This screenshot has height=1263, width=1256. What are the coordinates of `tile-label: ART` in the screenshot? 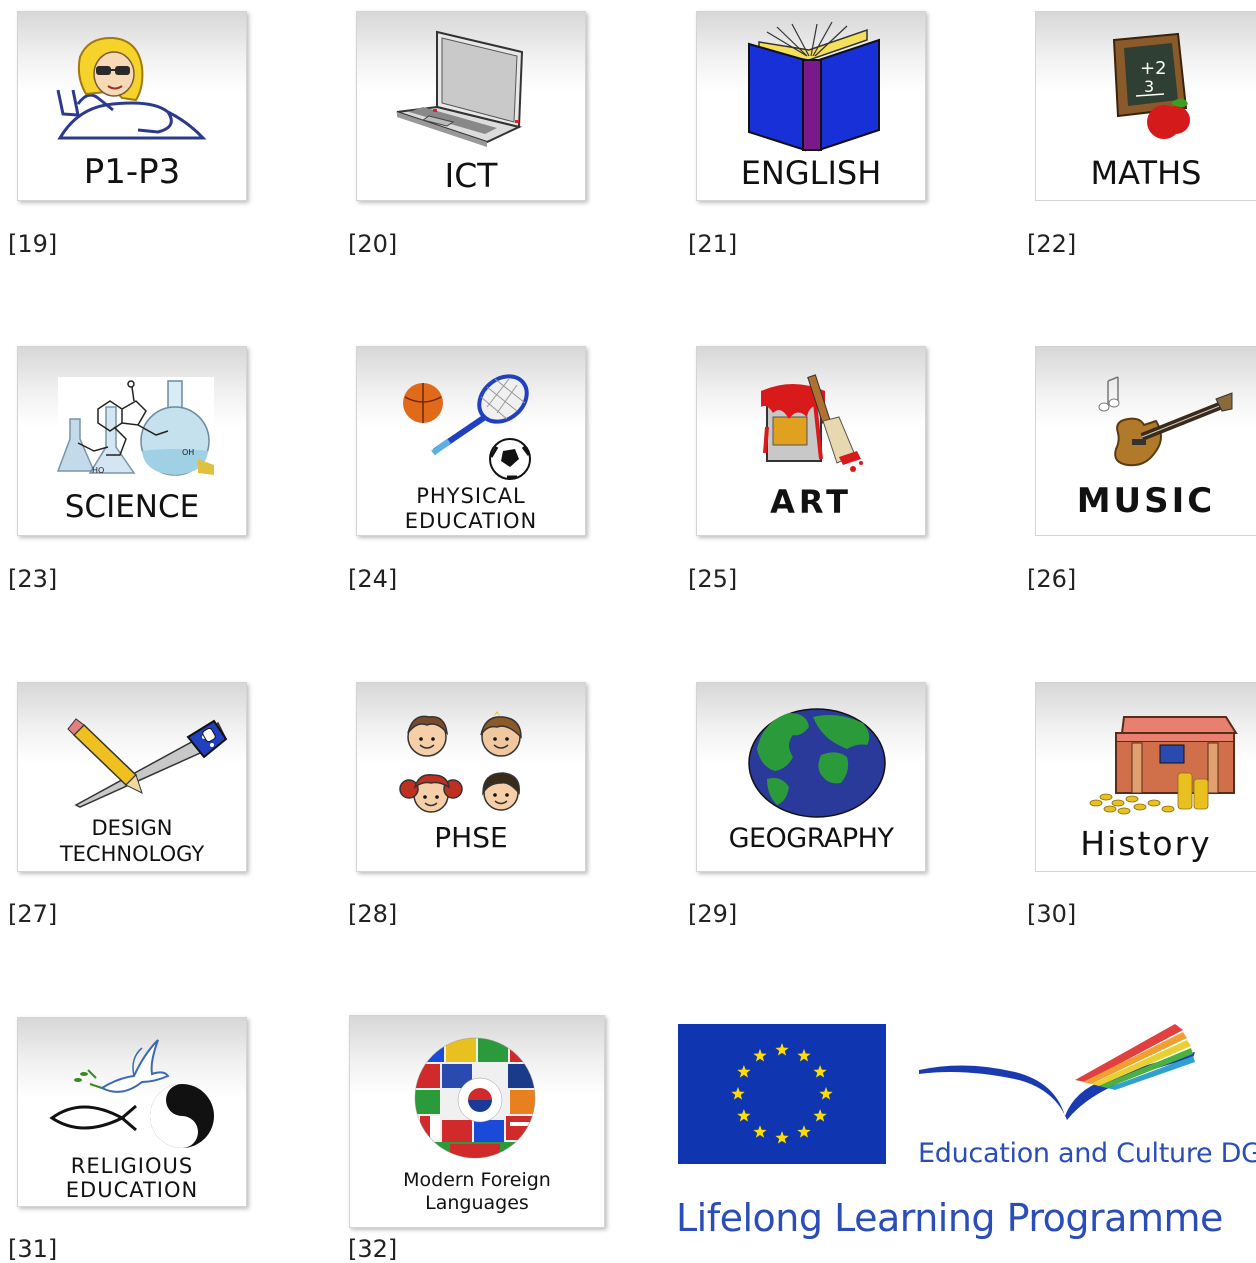 It's located at (811, 502).